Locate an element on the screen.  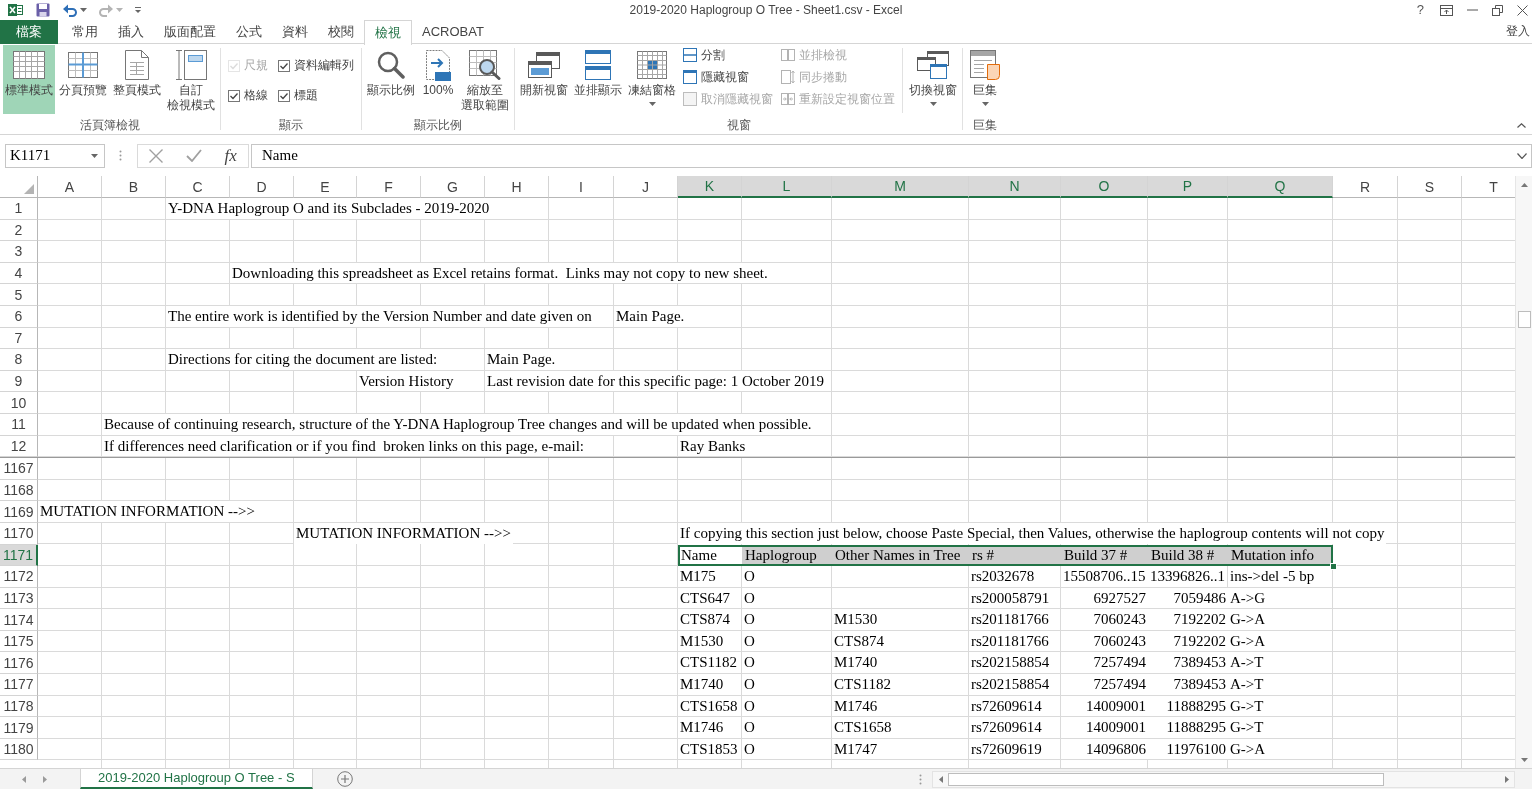
row-header: 1 is located at coordinates (19, 209).